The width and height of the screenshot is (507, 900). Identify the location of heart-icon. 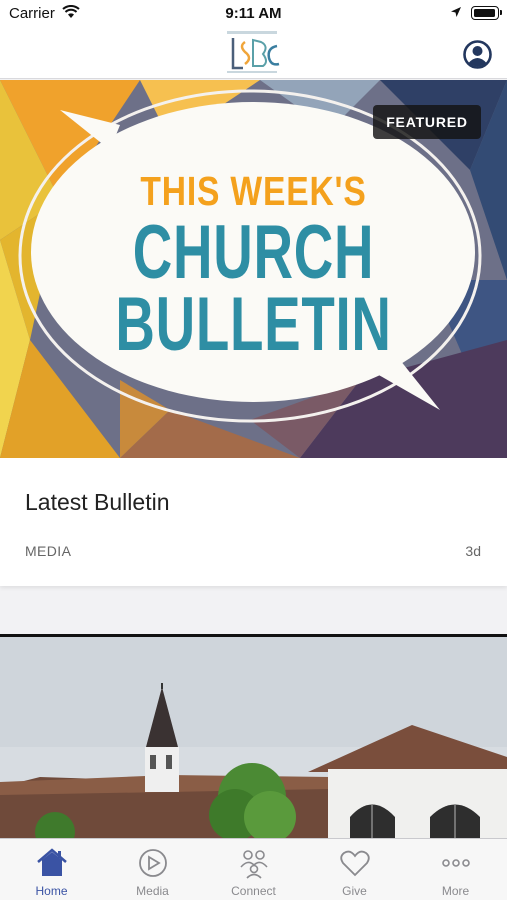
(355, 863).